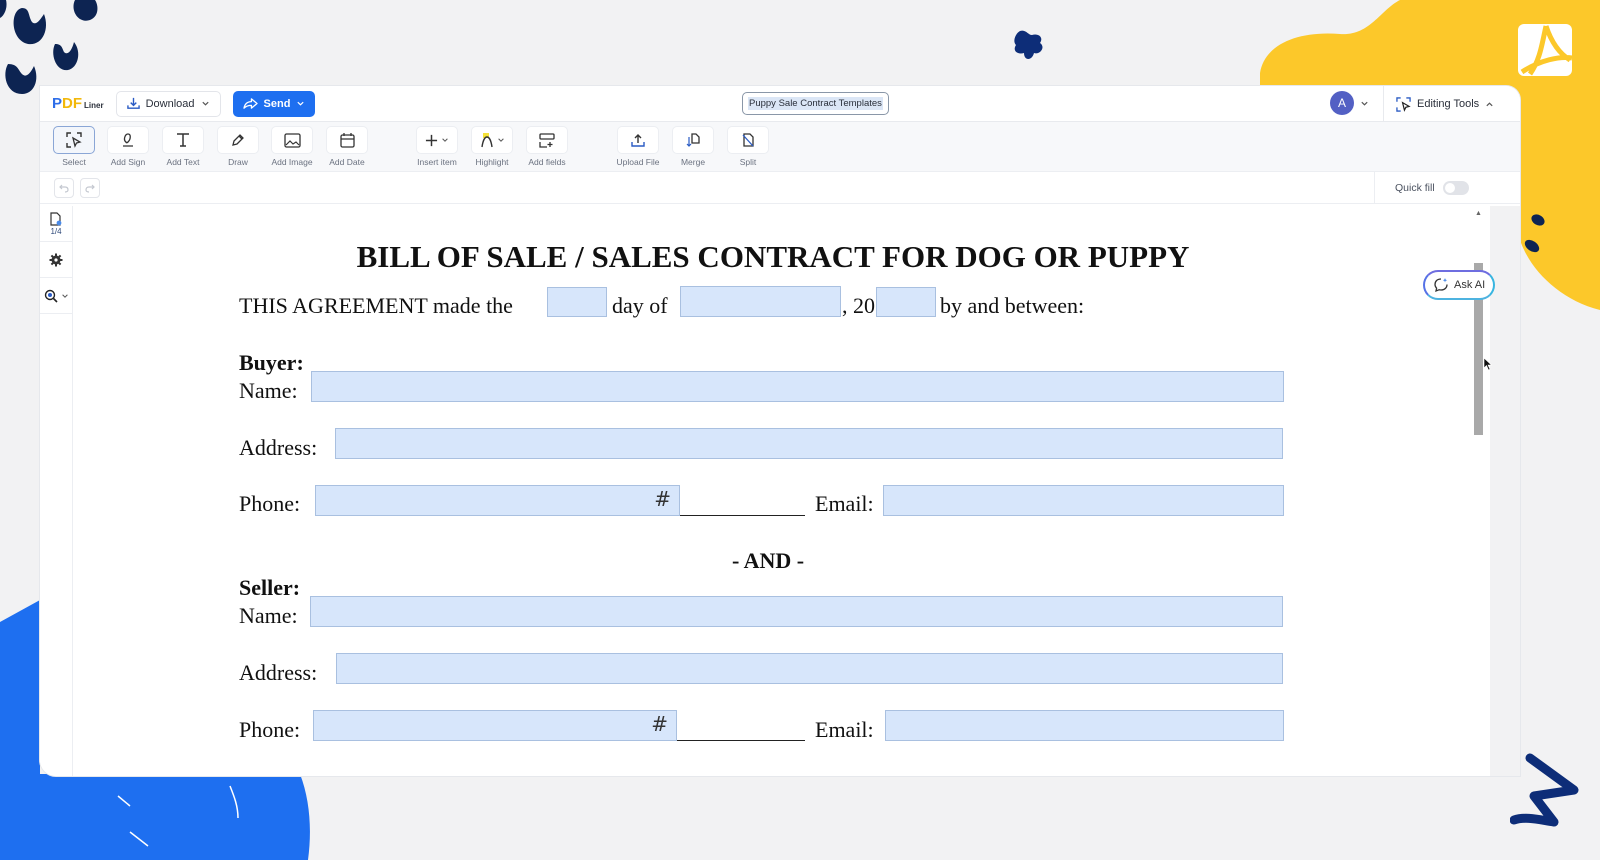 The height and width of the screenshot is (860, 1600). I want to click on page-view-icon, so click(56, 218).